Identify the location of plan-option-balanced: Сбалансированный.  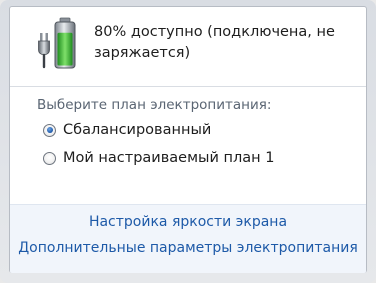
(127, 130).